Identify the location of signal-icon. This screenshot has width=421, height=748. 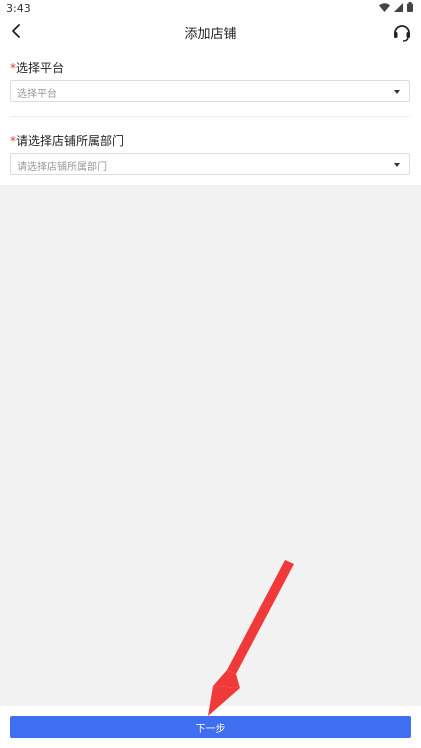
(398, 7).